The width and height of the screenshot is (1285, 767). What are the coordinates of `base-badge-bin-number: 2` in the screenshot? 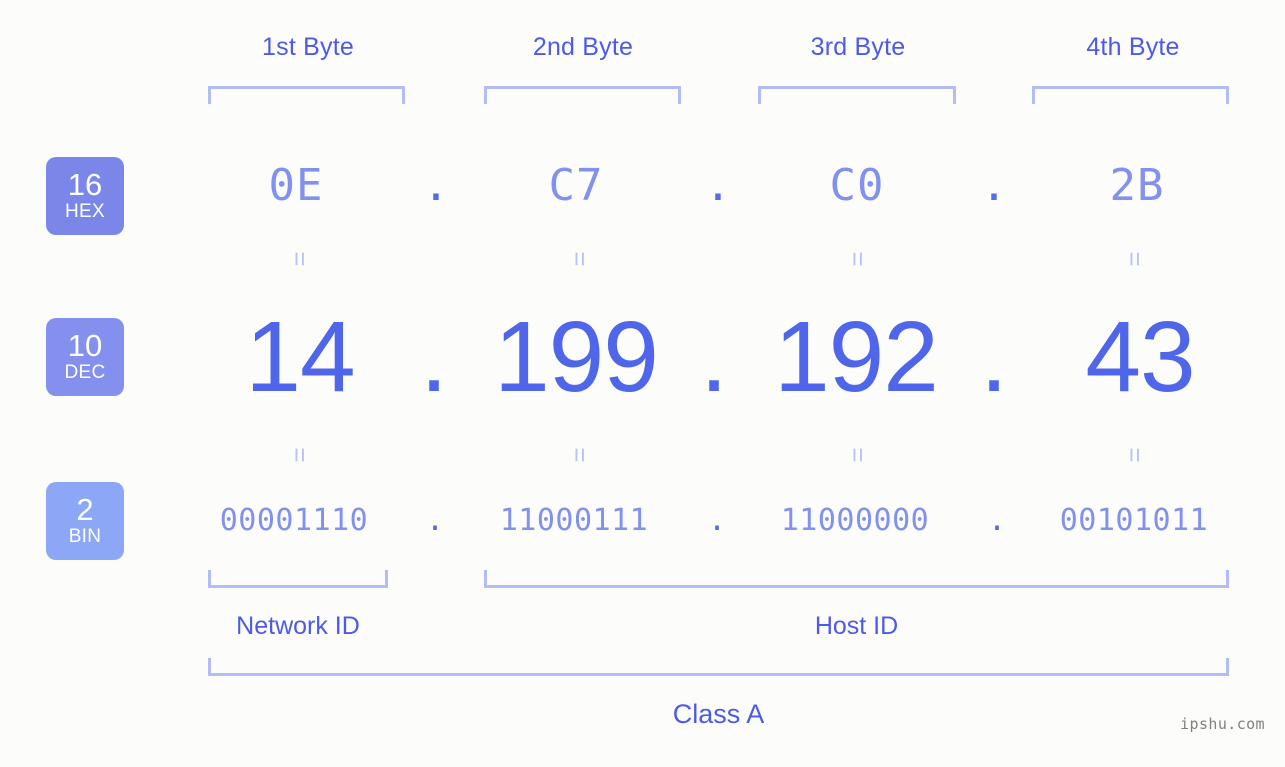 It's located at (85, 509).